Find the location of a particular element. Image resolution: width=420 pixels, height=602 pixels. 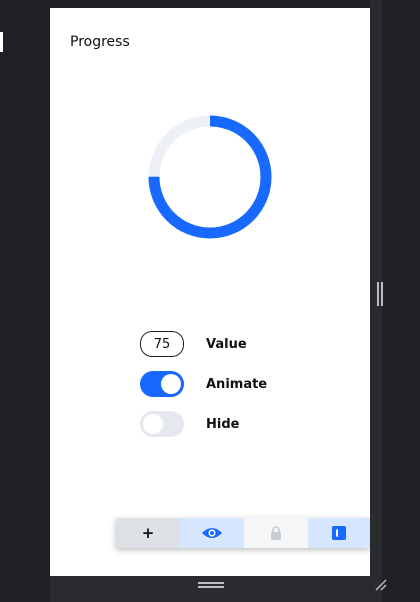

value-input: 75 is located at coordinates (162, 344).